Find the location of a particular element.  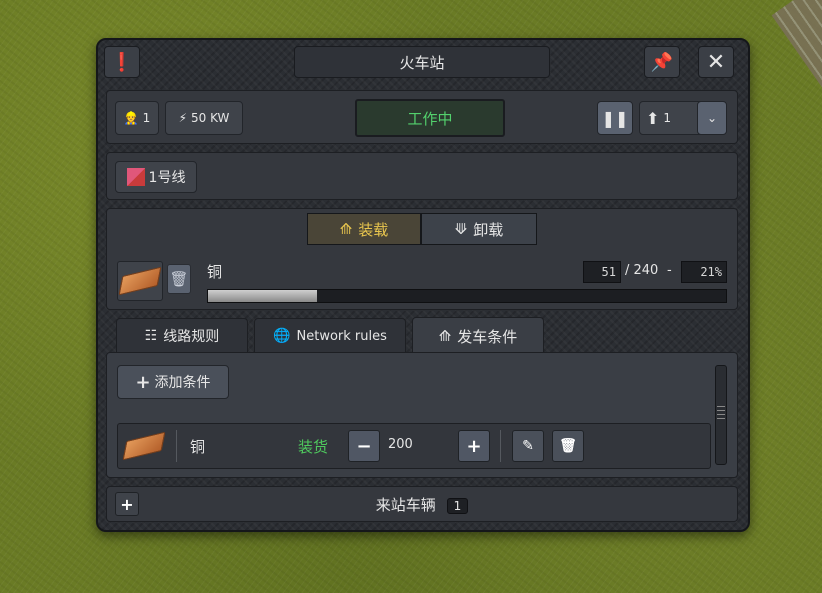

unload-toggle: ⟱ 卸载 is located at coordinates (479, 229).